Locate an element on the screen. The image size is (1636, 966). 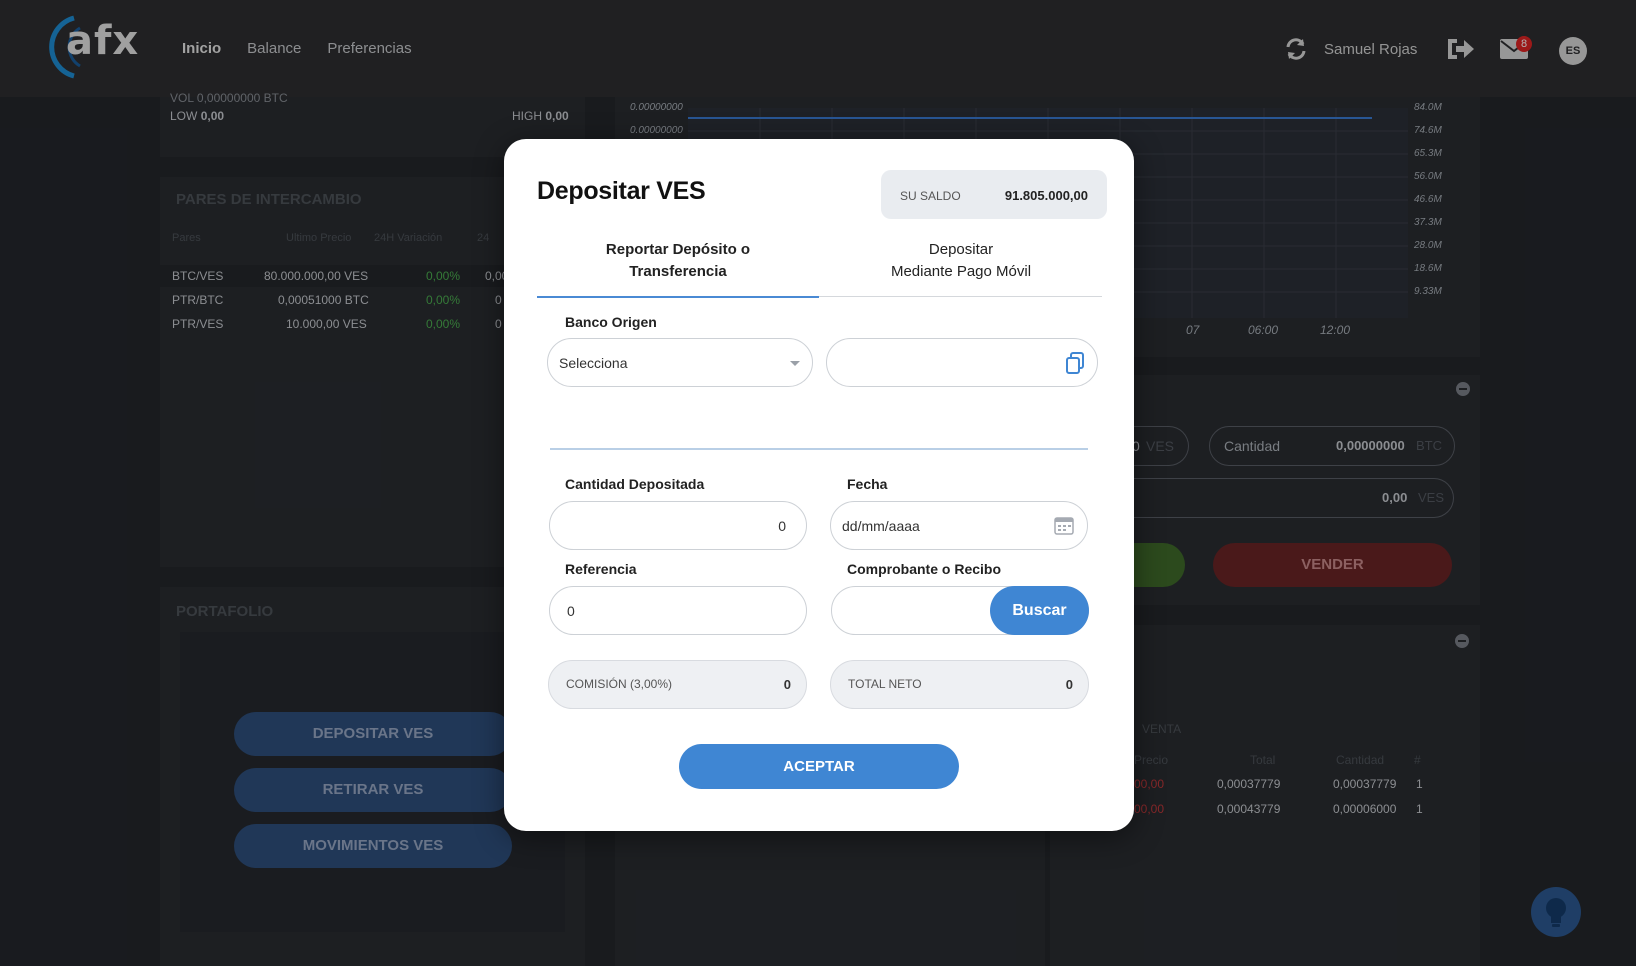
reference-value: 0 is located at coordinates (571, 611).